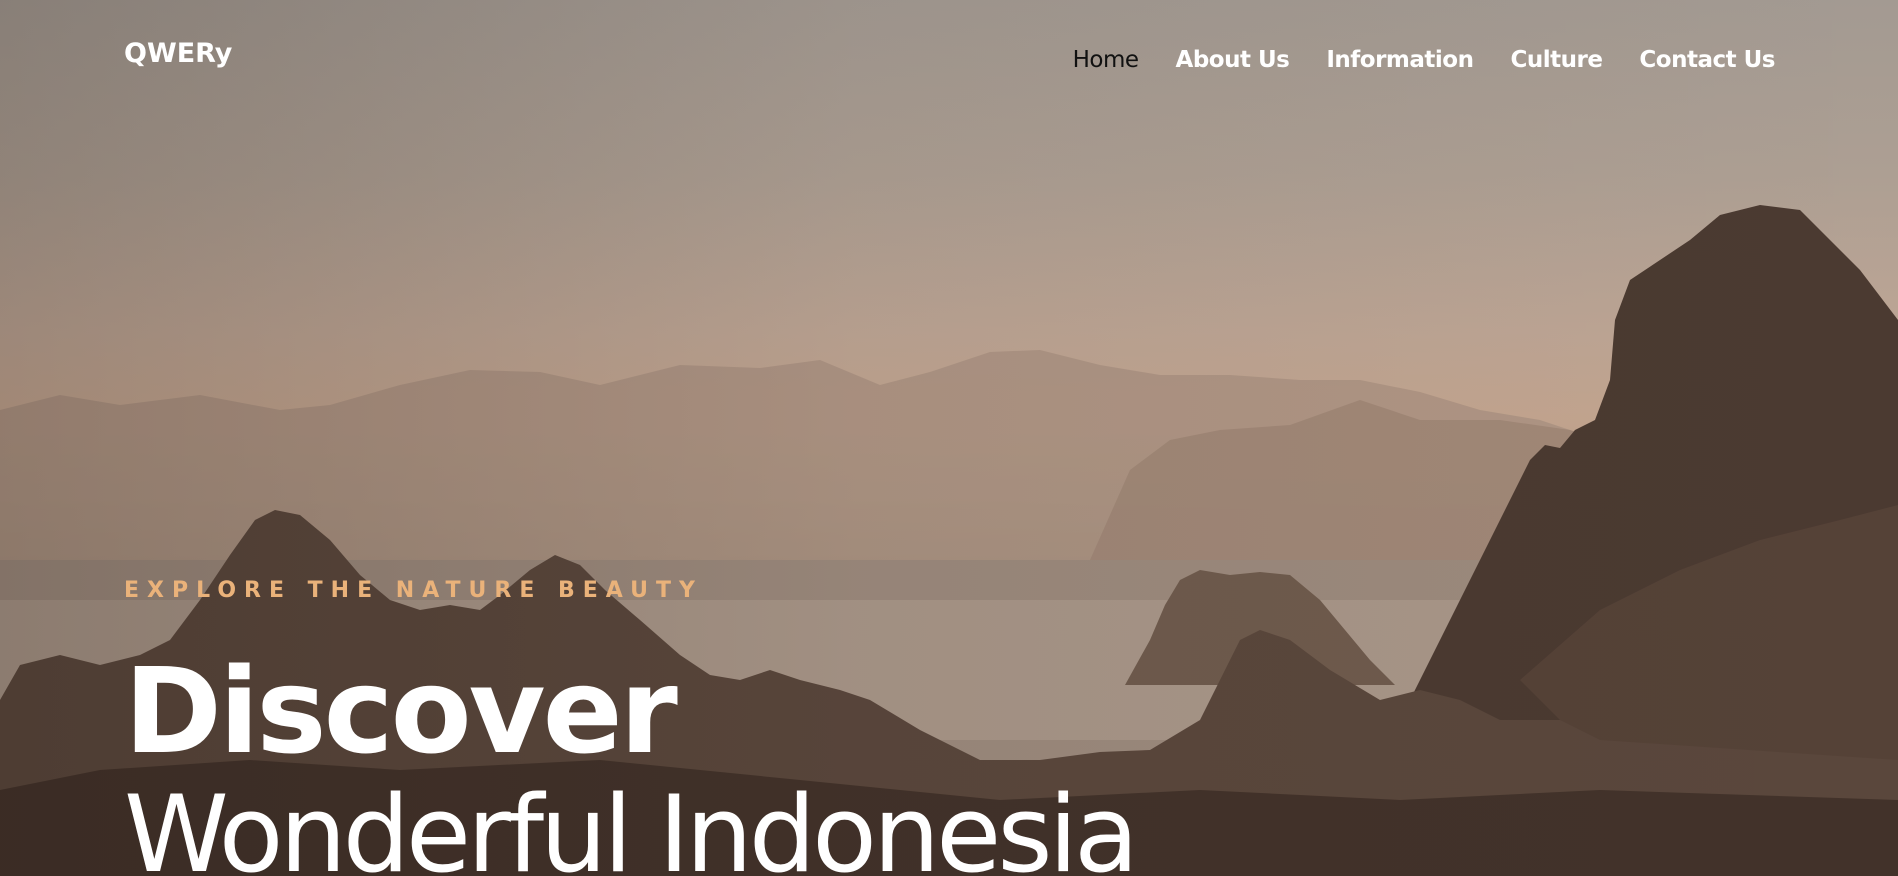  I want to click on hero-headline-bold: Discover, so click(401, 711).